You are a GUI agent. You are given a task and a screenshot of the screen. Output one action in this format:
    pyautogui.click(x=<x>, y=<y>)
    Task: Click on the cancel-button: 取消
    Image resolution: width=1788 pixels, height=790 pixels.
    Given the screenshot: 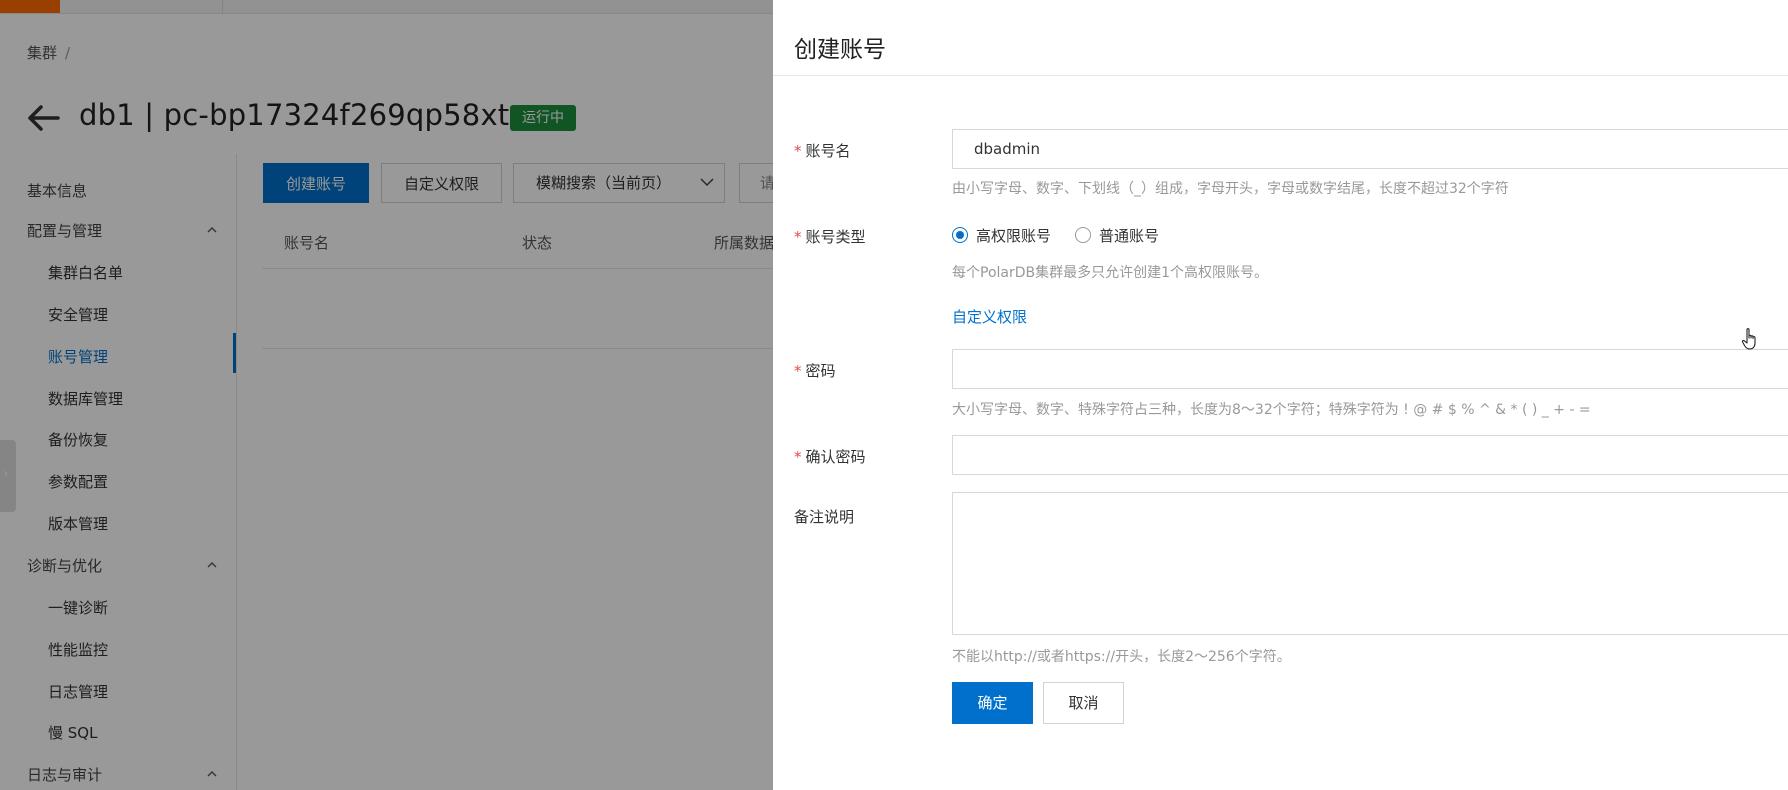 What is the action you would take?
    pyautogui.click(x=1083, y=703)
    